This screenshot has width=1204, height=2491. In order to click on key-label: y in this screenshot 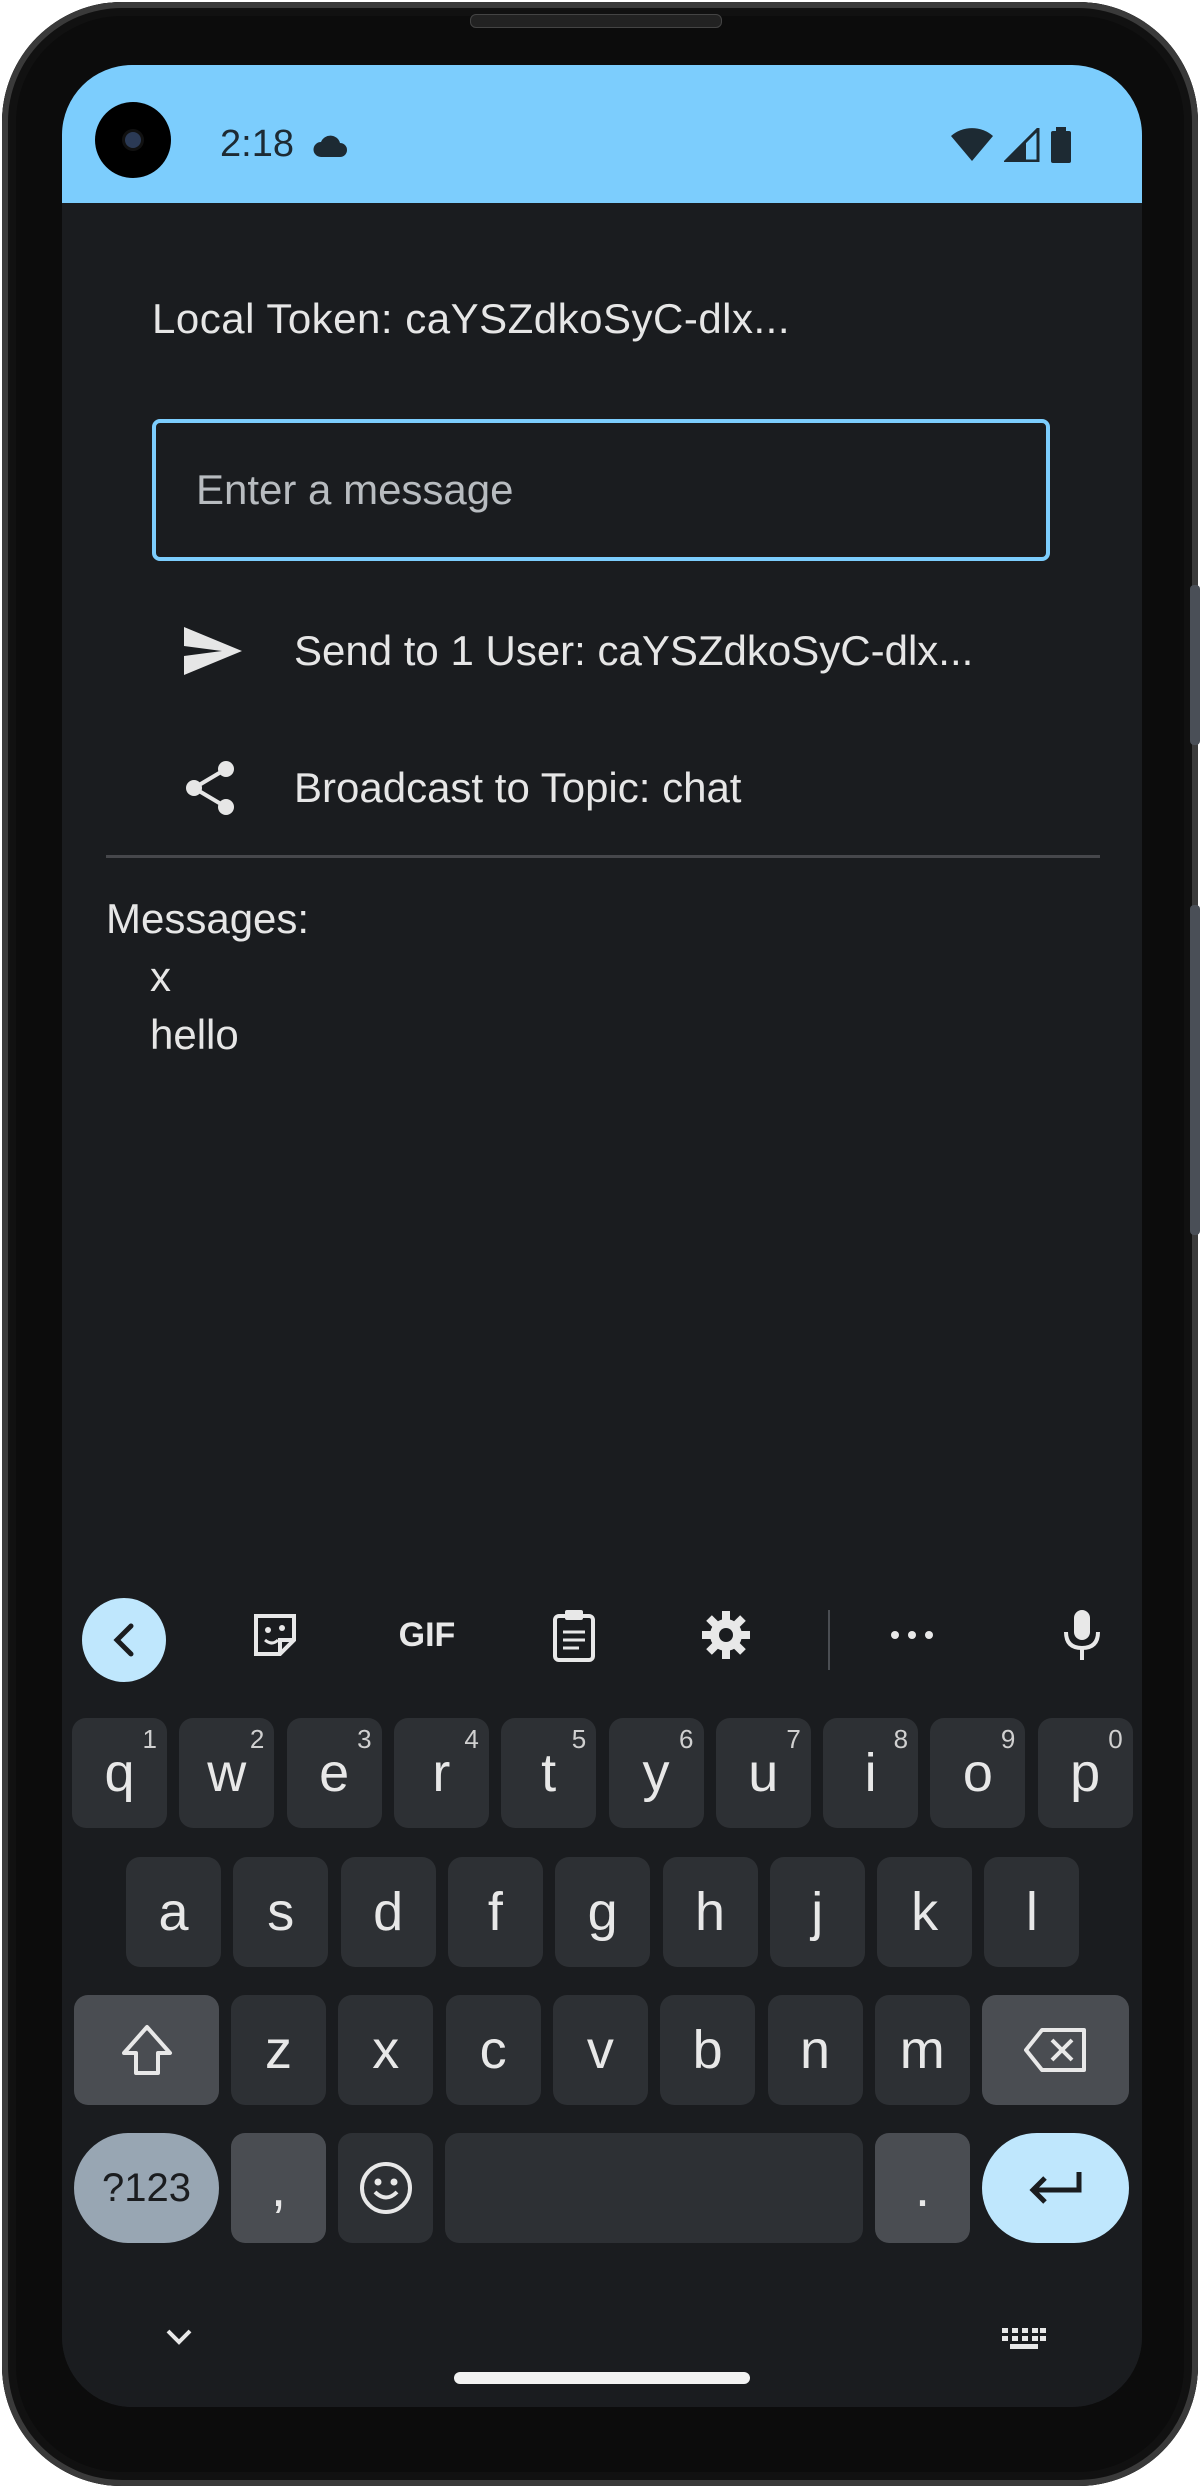, I will do `click(656, 1773)`.